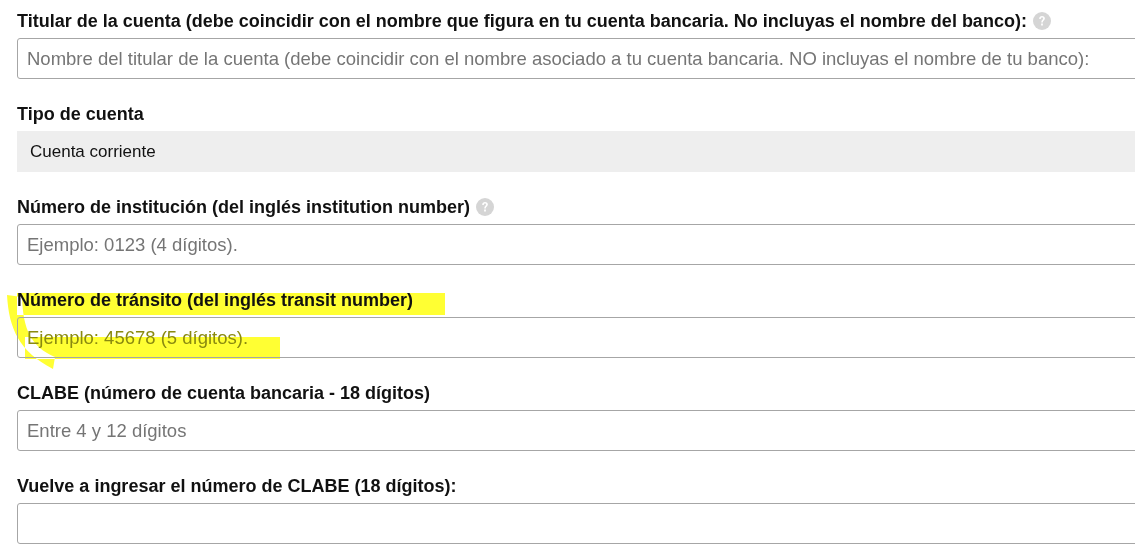 Image resolution: width=1135 pixels, height=558 pixels. Describe the element at coordinates (80, 114) in the screenshot. I see `field-label: Tipo de cuenta` at that location.